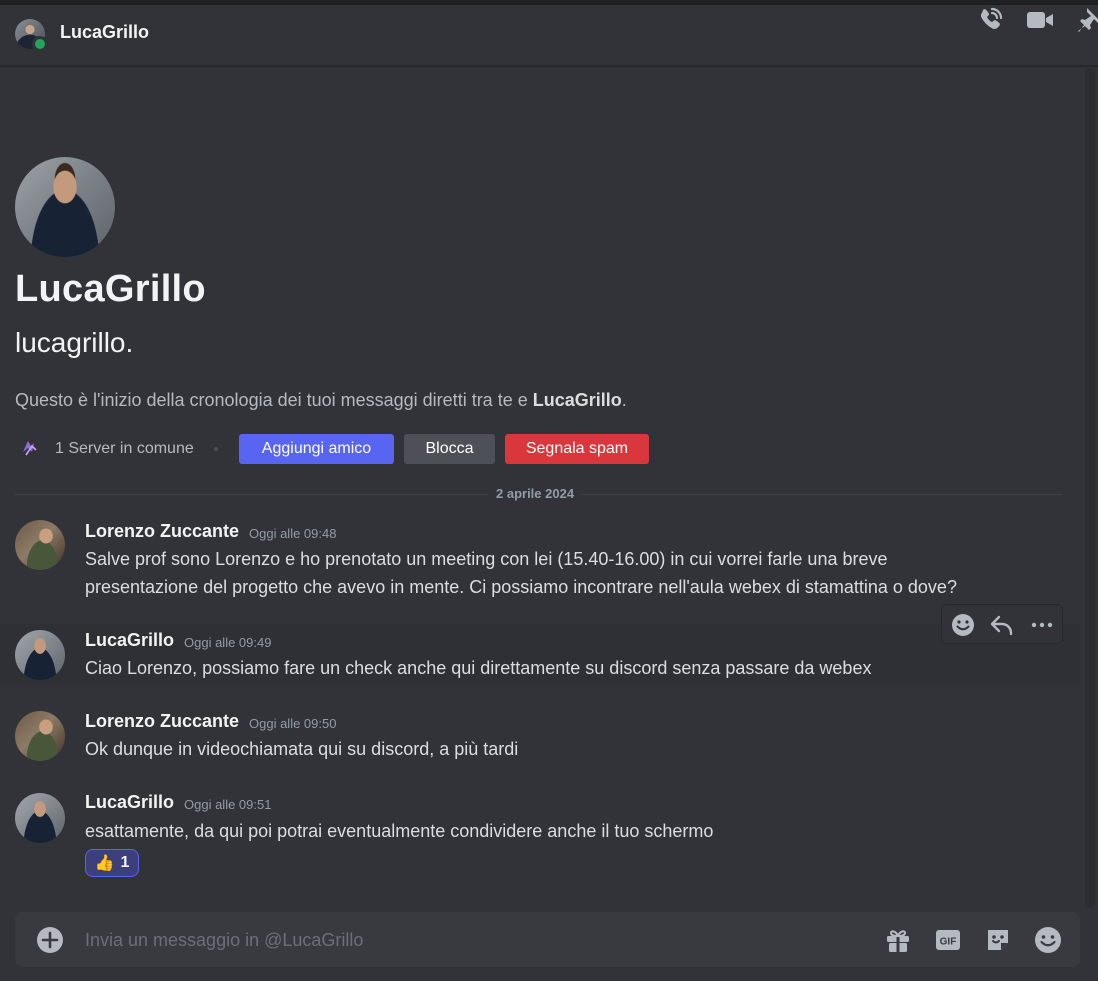 The height and width of the screenshot is (981, 1098). I want to click on message-timestamp: Oggi alle 09:51, so click(228, 804).